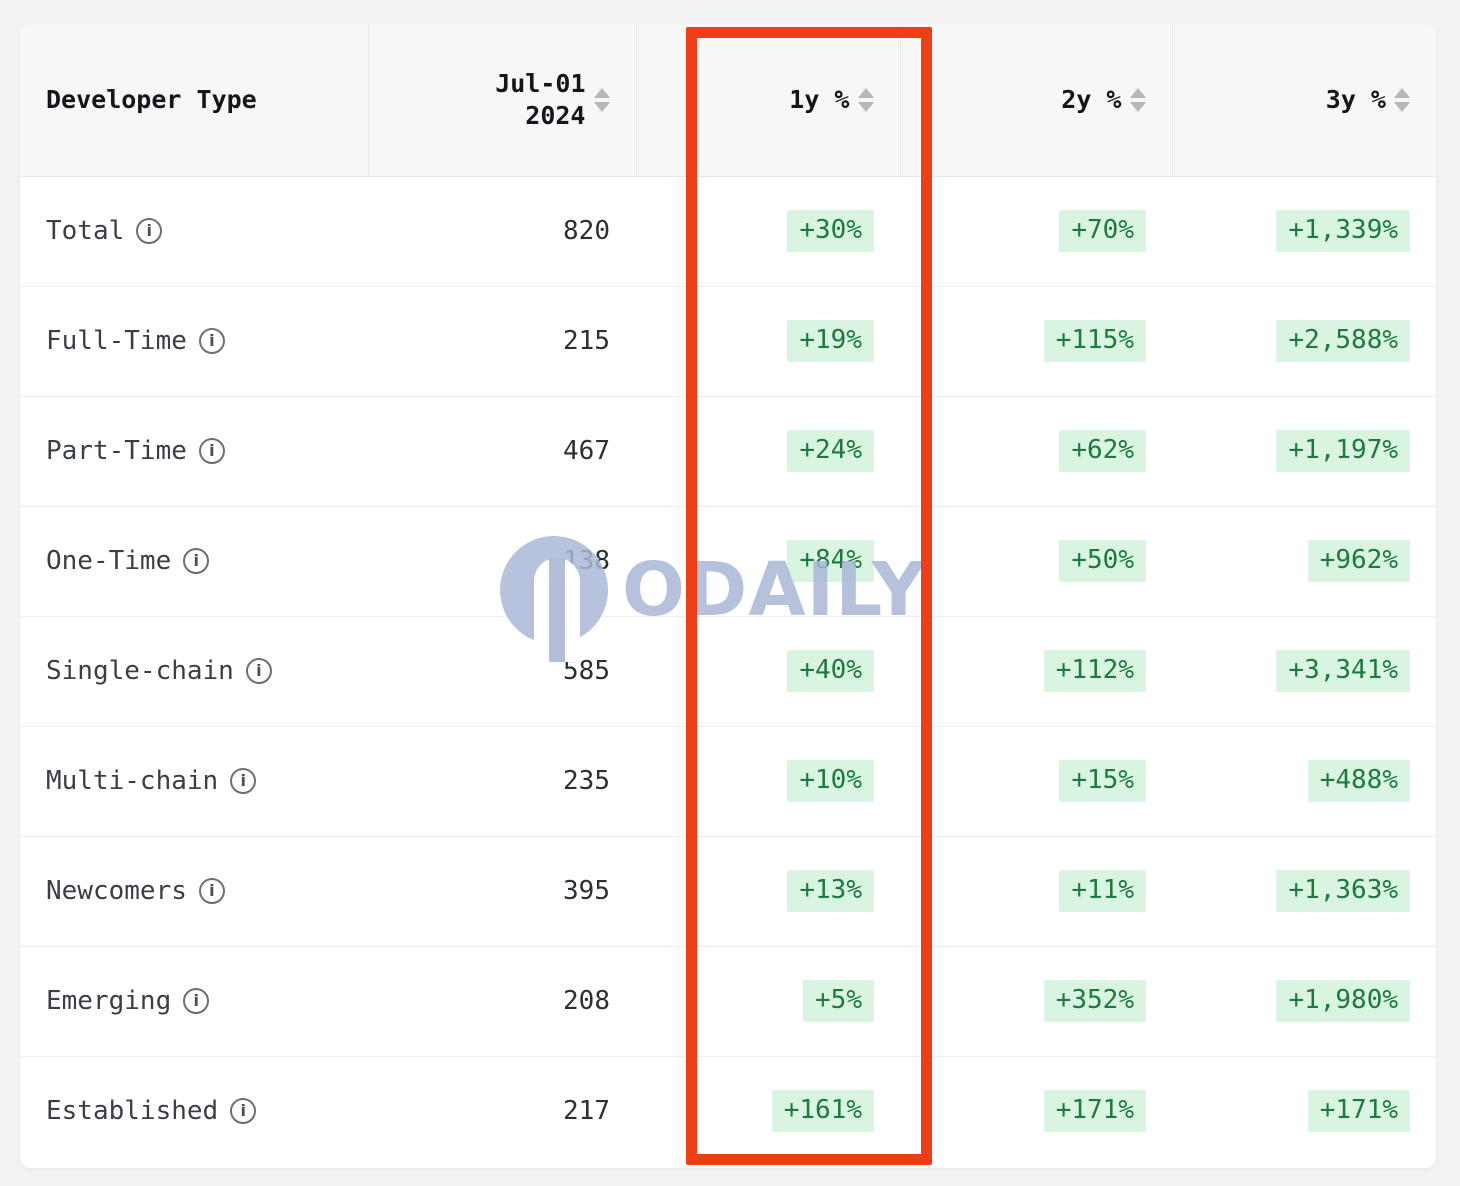 This screenshot has width=1460, height=1186. Describe the element at coordinates (1102, 781) in the screenshot. I see `percent-change-badge: +15%` at that location.